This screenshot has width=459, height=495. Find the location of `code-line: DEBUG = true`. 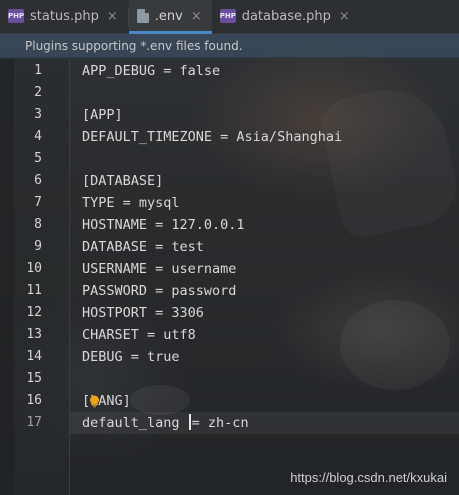

code-line: DEBUG = true is located at coordinates (131, 357).